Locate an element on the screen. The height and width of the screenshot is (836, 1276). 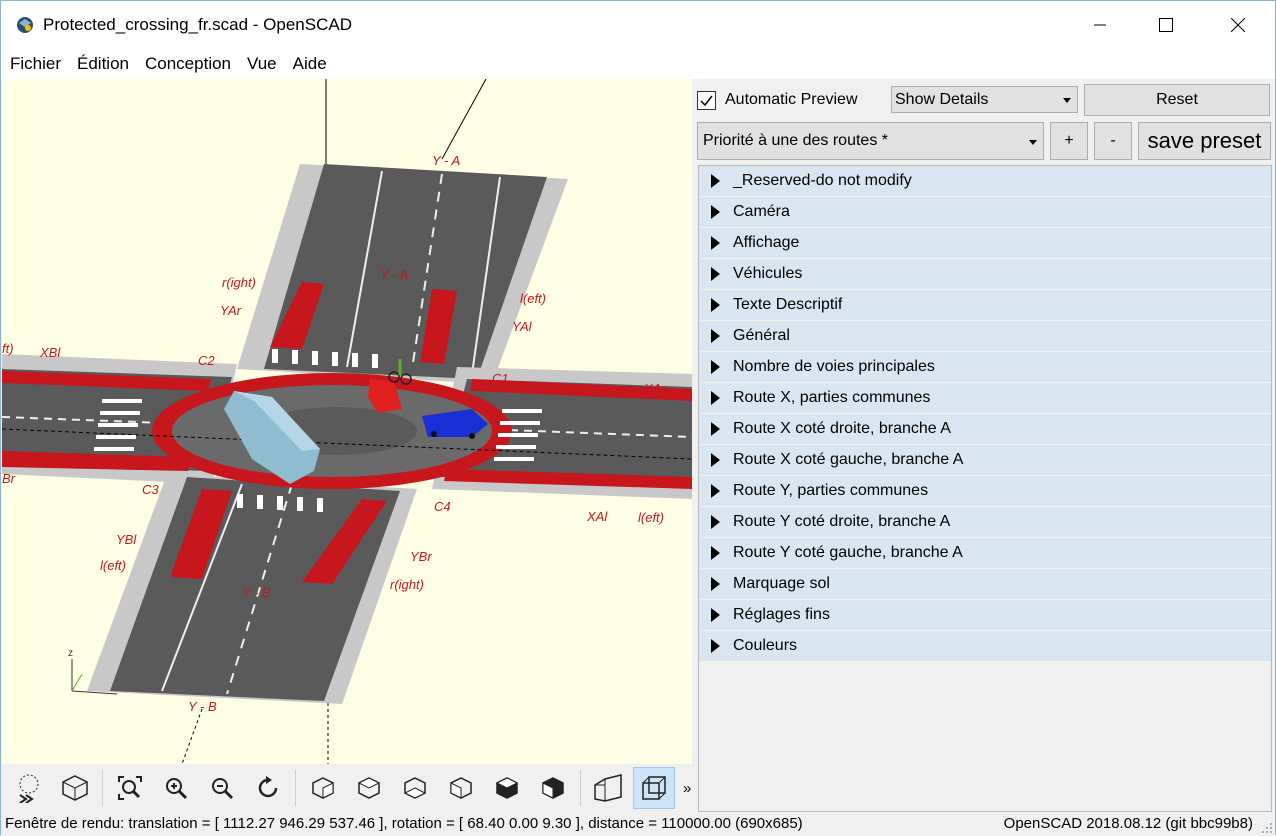
toolbar-overflow-button: » is located at coordinates (687, 788).